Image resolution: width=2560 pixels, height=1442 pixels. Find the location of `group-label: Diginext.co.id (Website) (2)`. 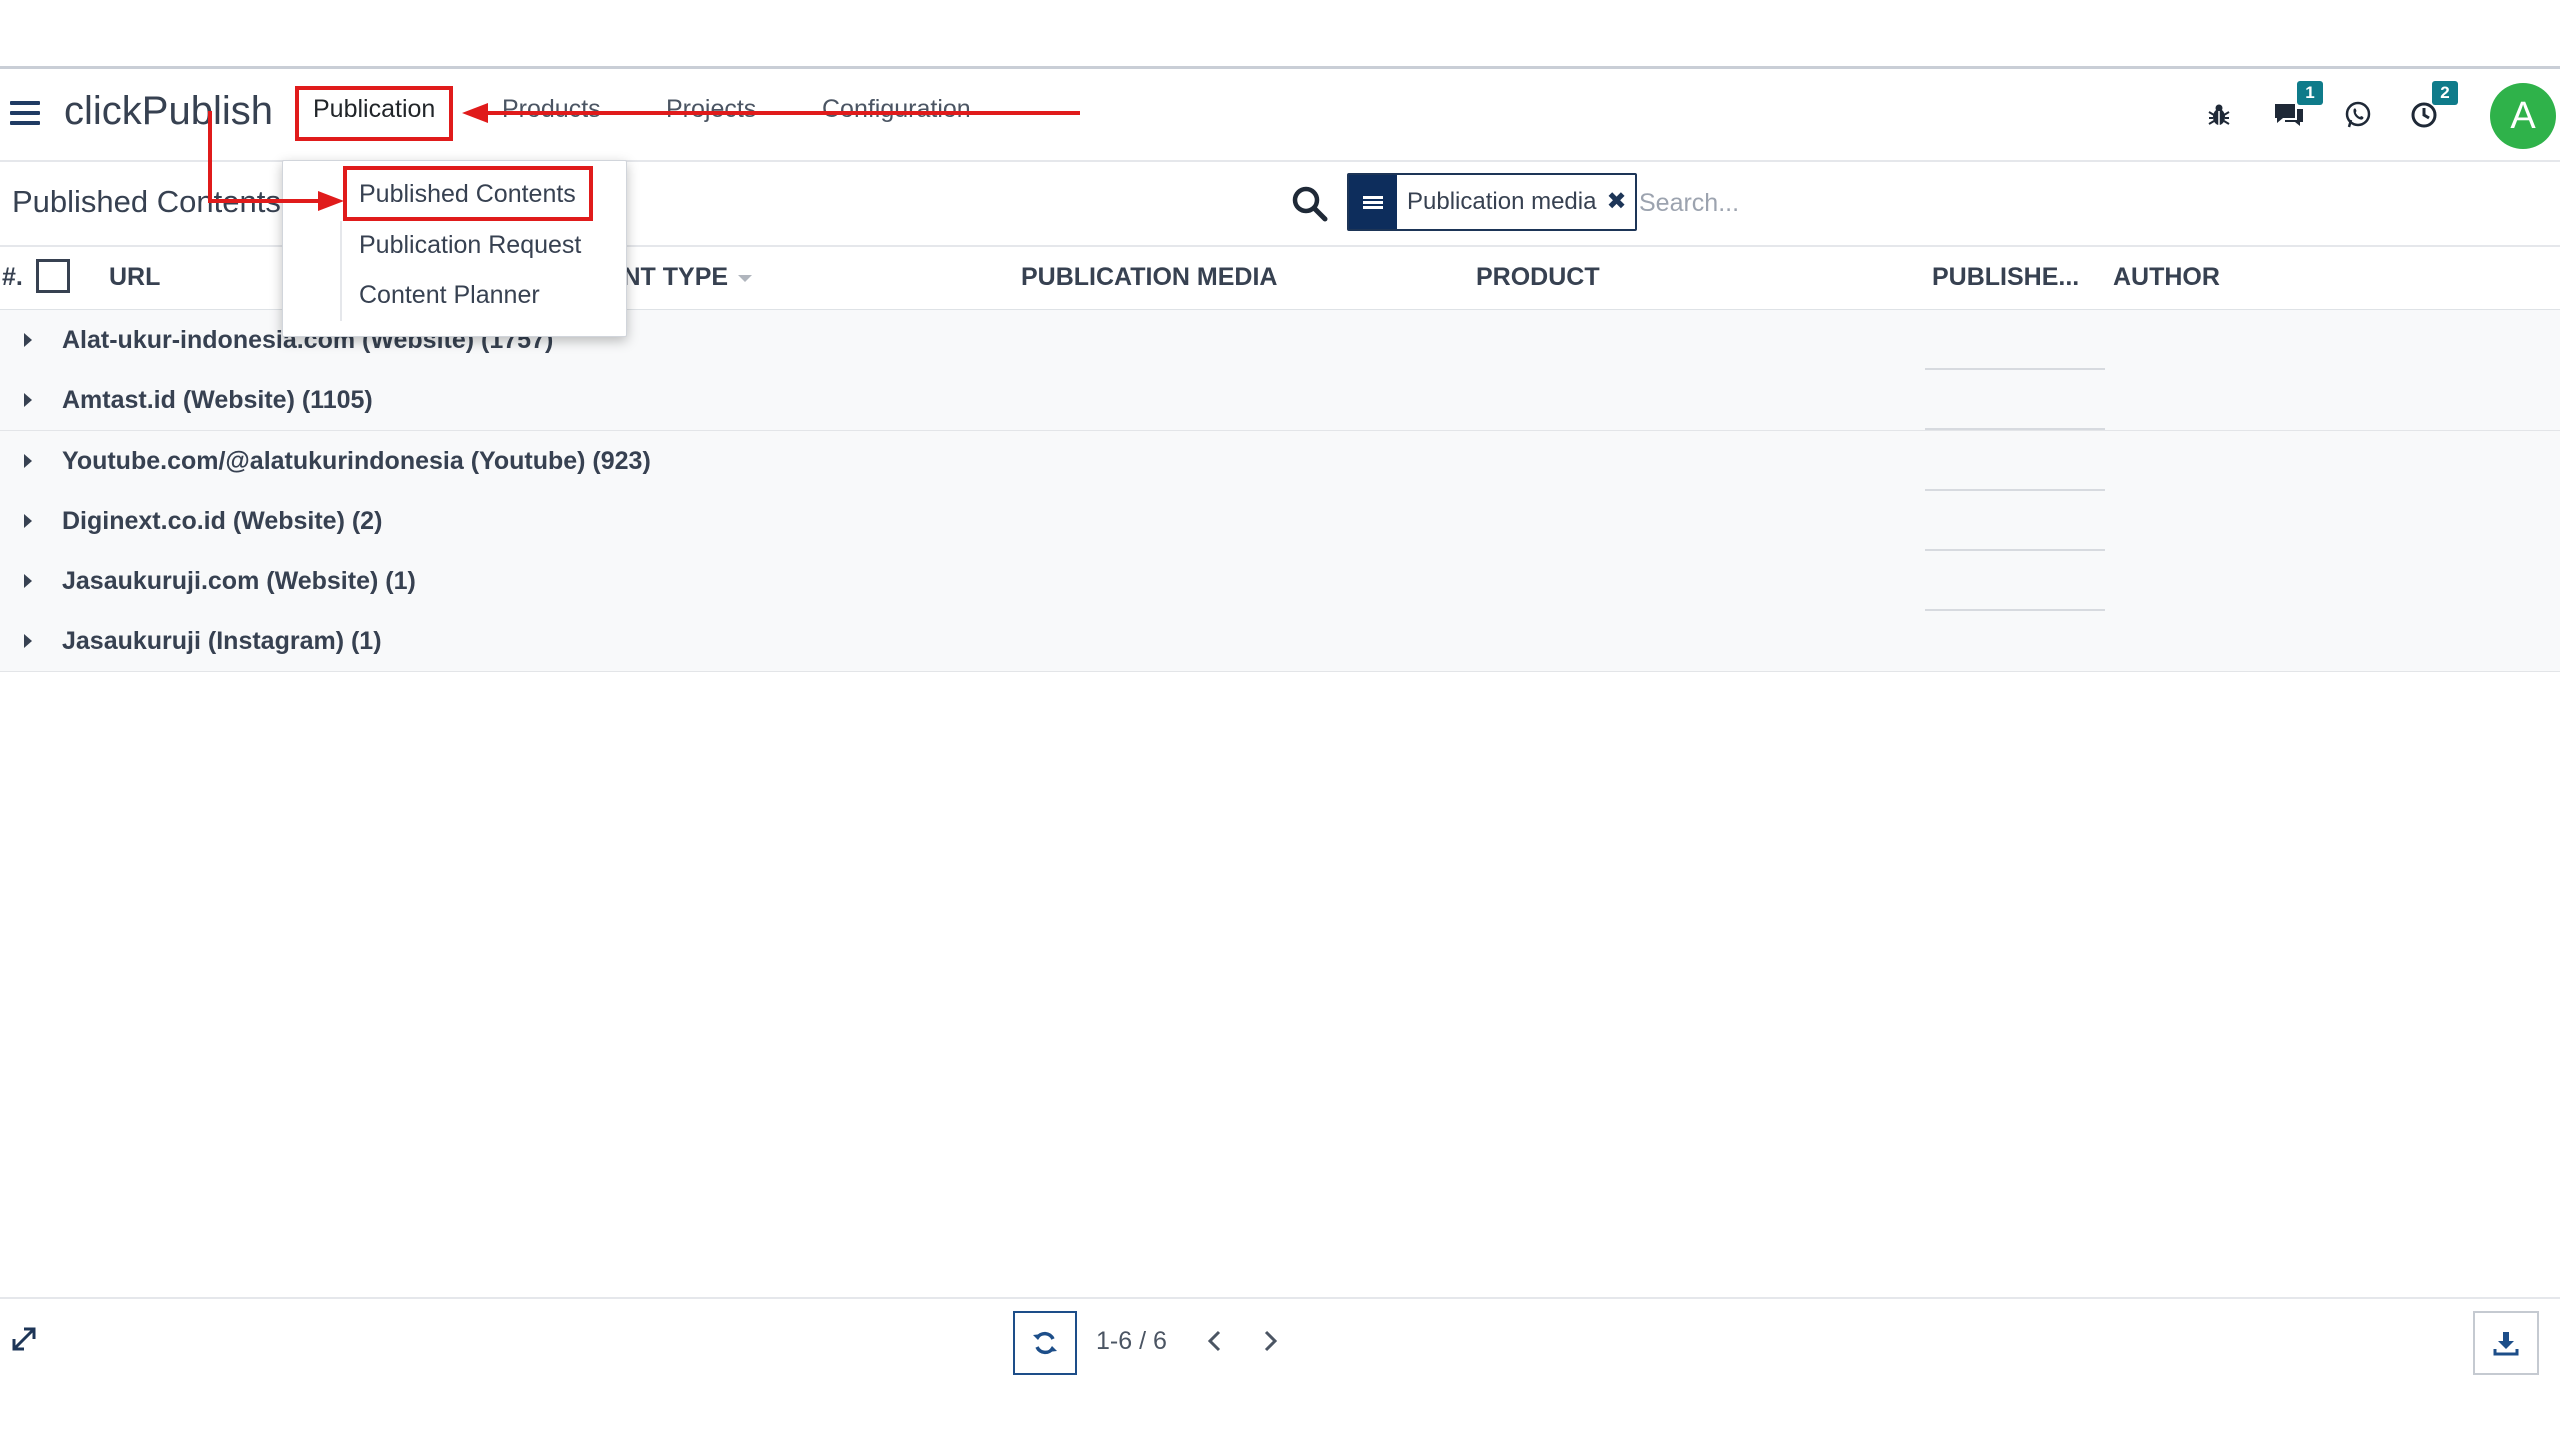

group-label: Diginext.co.id (Website) (2) is located at coordinates (222, 521).